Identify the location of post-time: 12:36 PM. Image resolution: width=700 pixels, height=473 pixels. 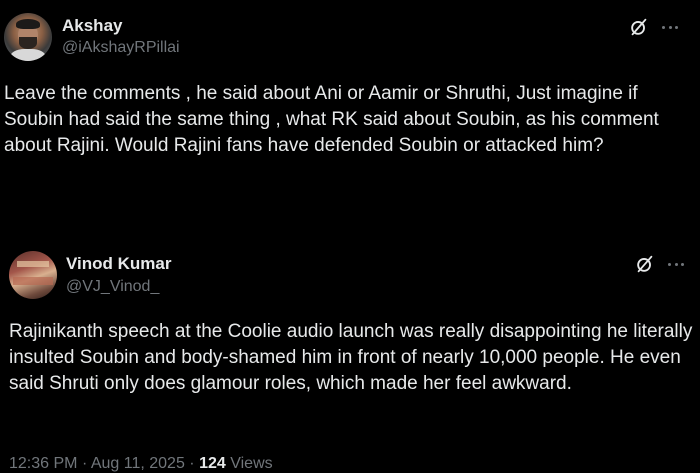
(43, 463).